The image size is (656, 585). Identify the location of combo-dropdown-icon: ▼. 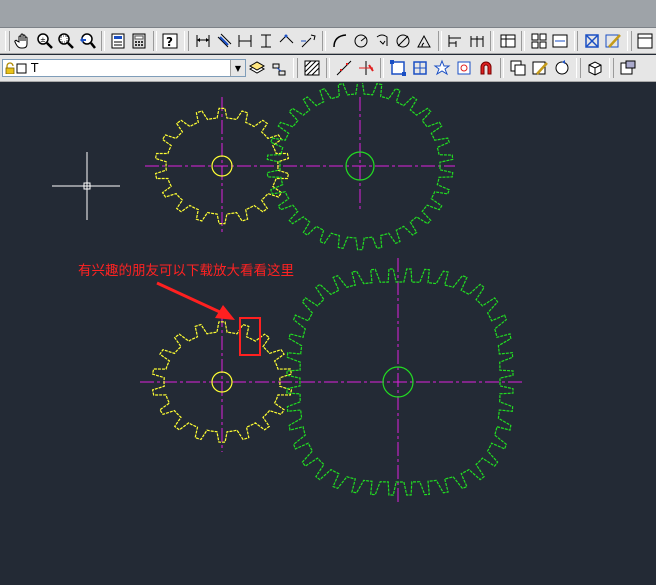
(237, 68).